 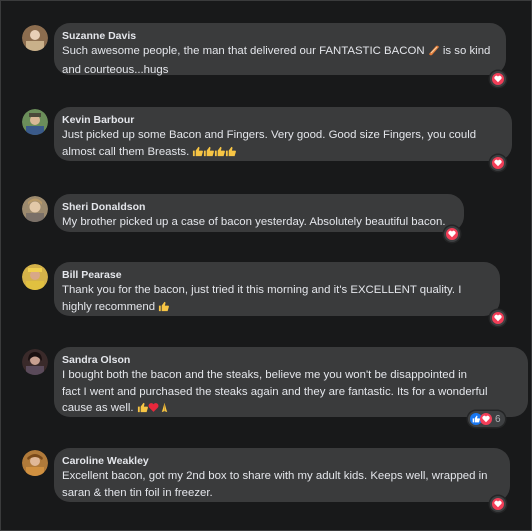 What do you see at coordinates (281, 120) in the screenshot?
I see `commenter-name: Kevin Barbour` at bounding box center [281, 120].